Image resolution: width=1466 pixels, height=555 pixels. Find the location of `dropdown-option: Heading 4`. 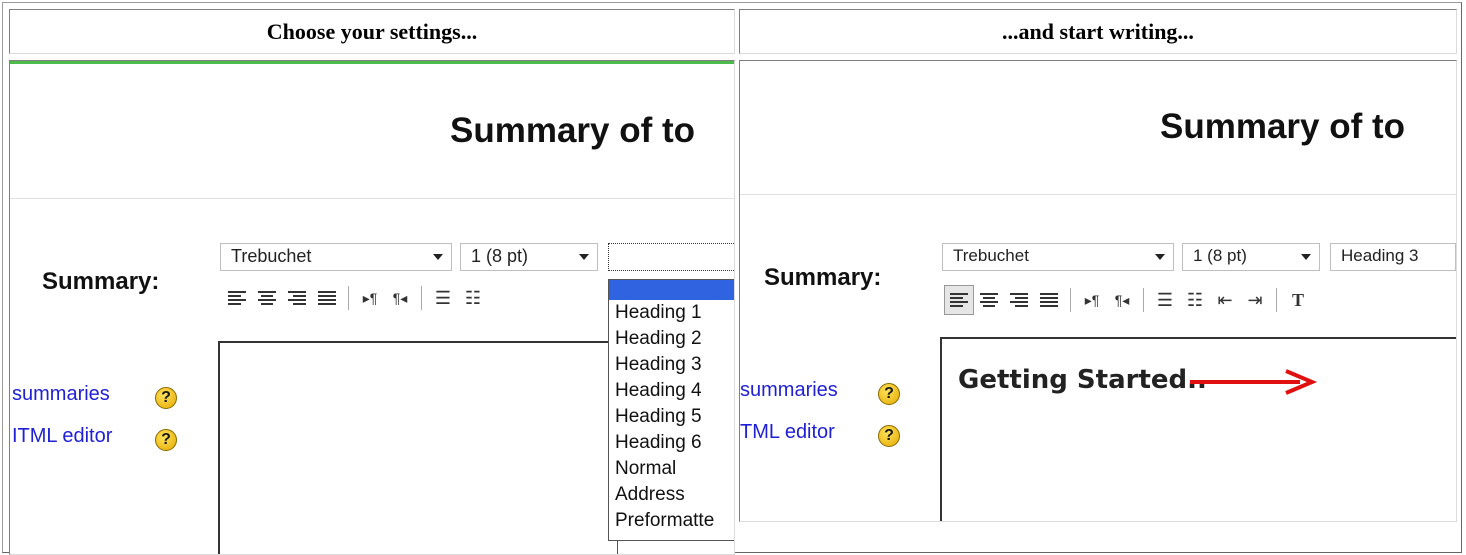

dropdown-option: Heading 4 is located at coordinates (671, 391).